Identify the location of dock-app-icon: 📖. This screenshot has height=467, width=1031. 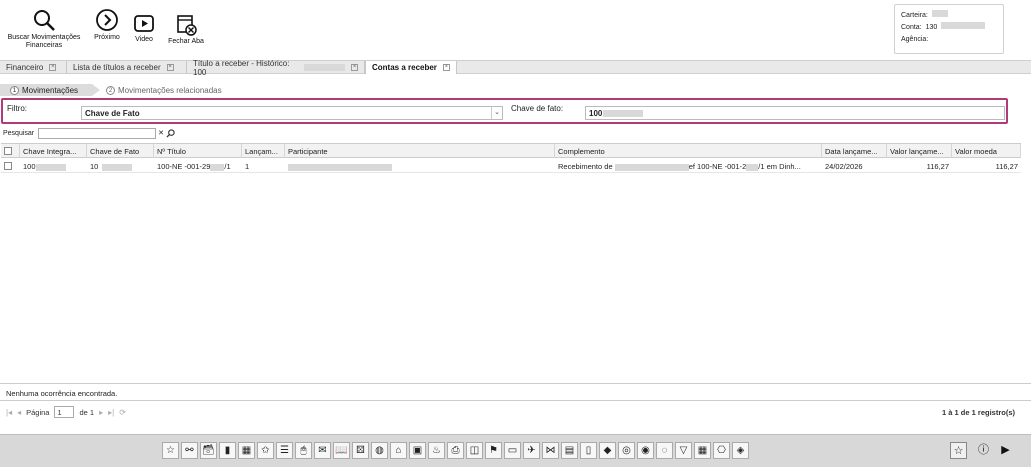
(341, 450).